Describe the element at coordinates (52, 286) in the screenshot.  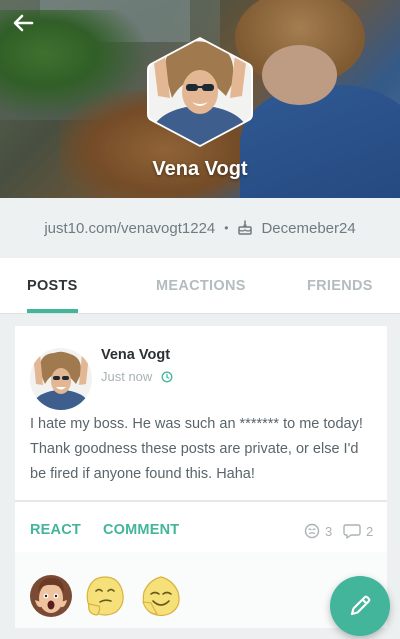
I see `tab-posts: POSTS` at that location.